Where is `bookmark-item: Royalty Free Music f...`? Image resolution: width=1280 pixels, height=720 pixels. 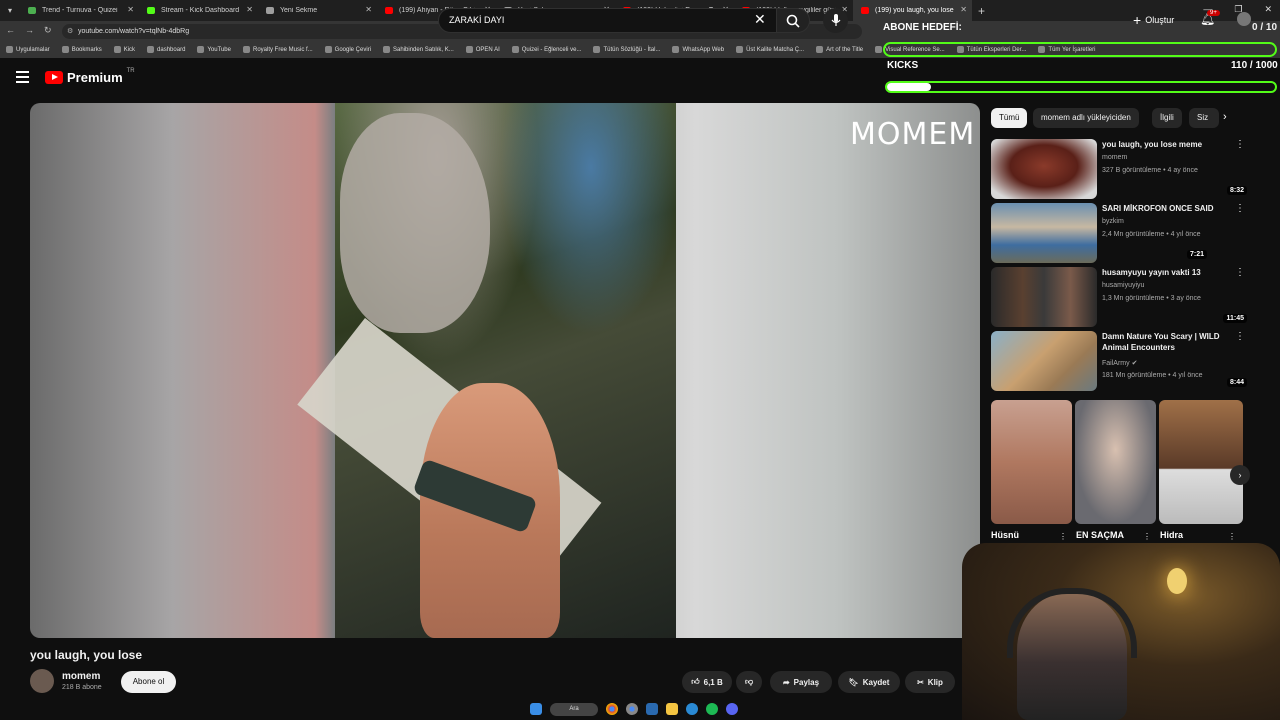 bookmark-item: Royalty Free Music f... is located at coordinates (277, 49).